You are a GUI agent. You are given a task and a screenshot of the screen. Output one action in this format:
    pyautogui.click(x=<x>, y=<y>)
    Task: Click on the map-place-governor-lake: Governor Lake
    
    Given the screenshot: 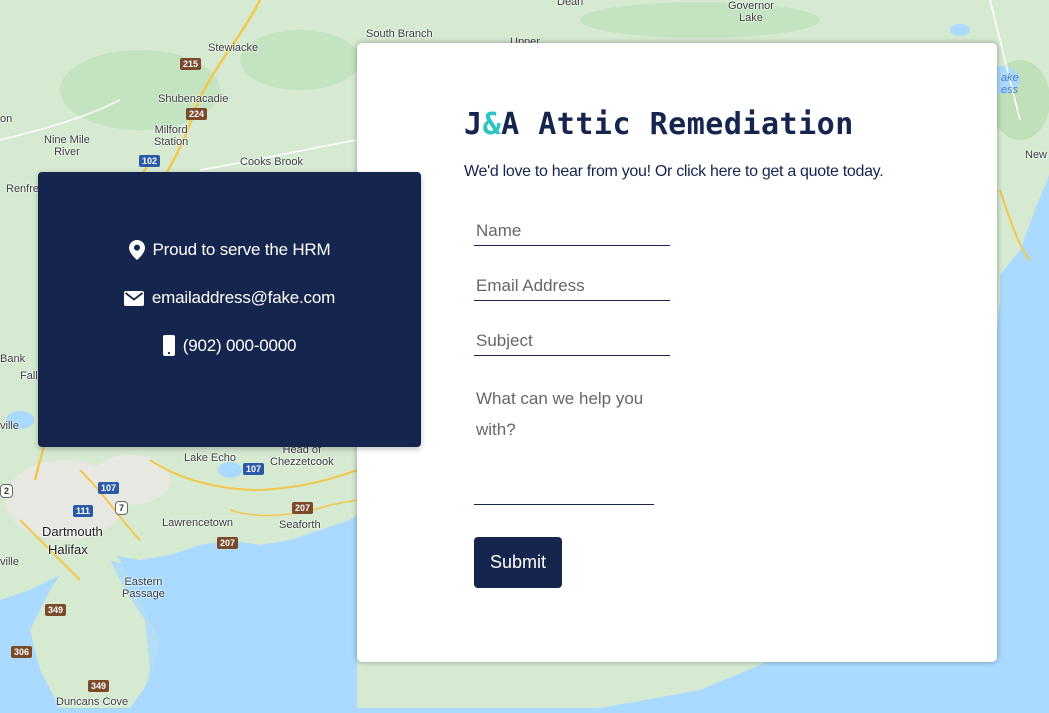 What is the action you would take?
    pyautogui.click(x=751, y=12)
    